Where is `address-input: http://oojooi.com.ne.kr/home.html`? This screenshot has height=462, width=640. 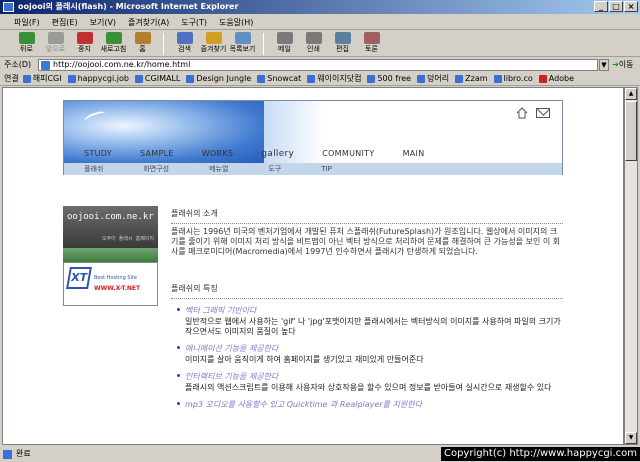
address-input: http://oojooi.com.ne.kr/home.html is located at coordinates (318, 65).